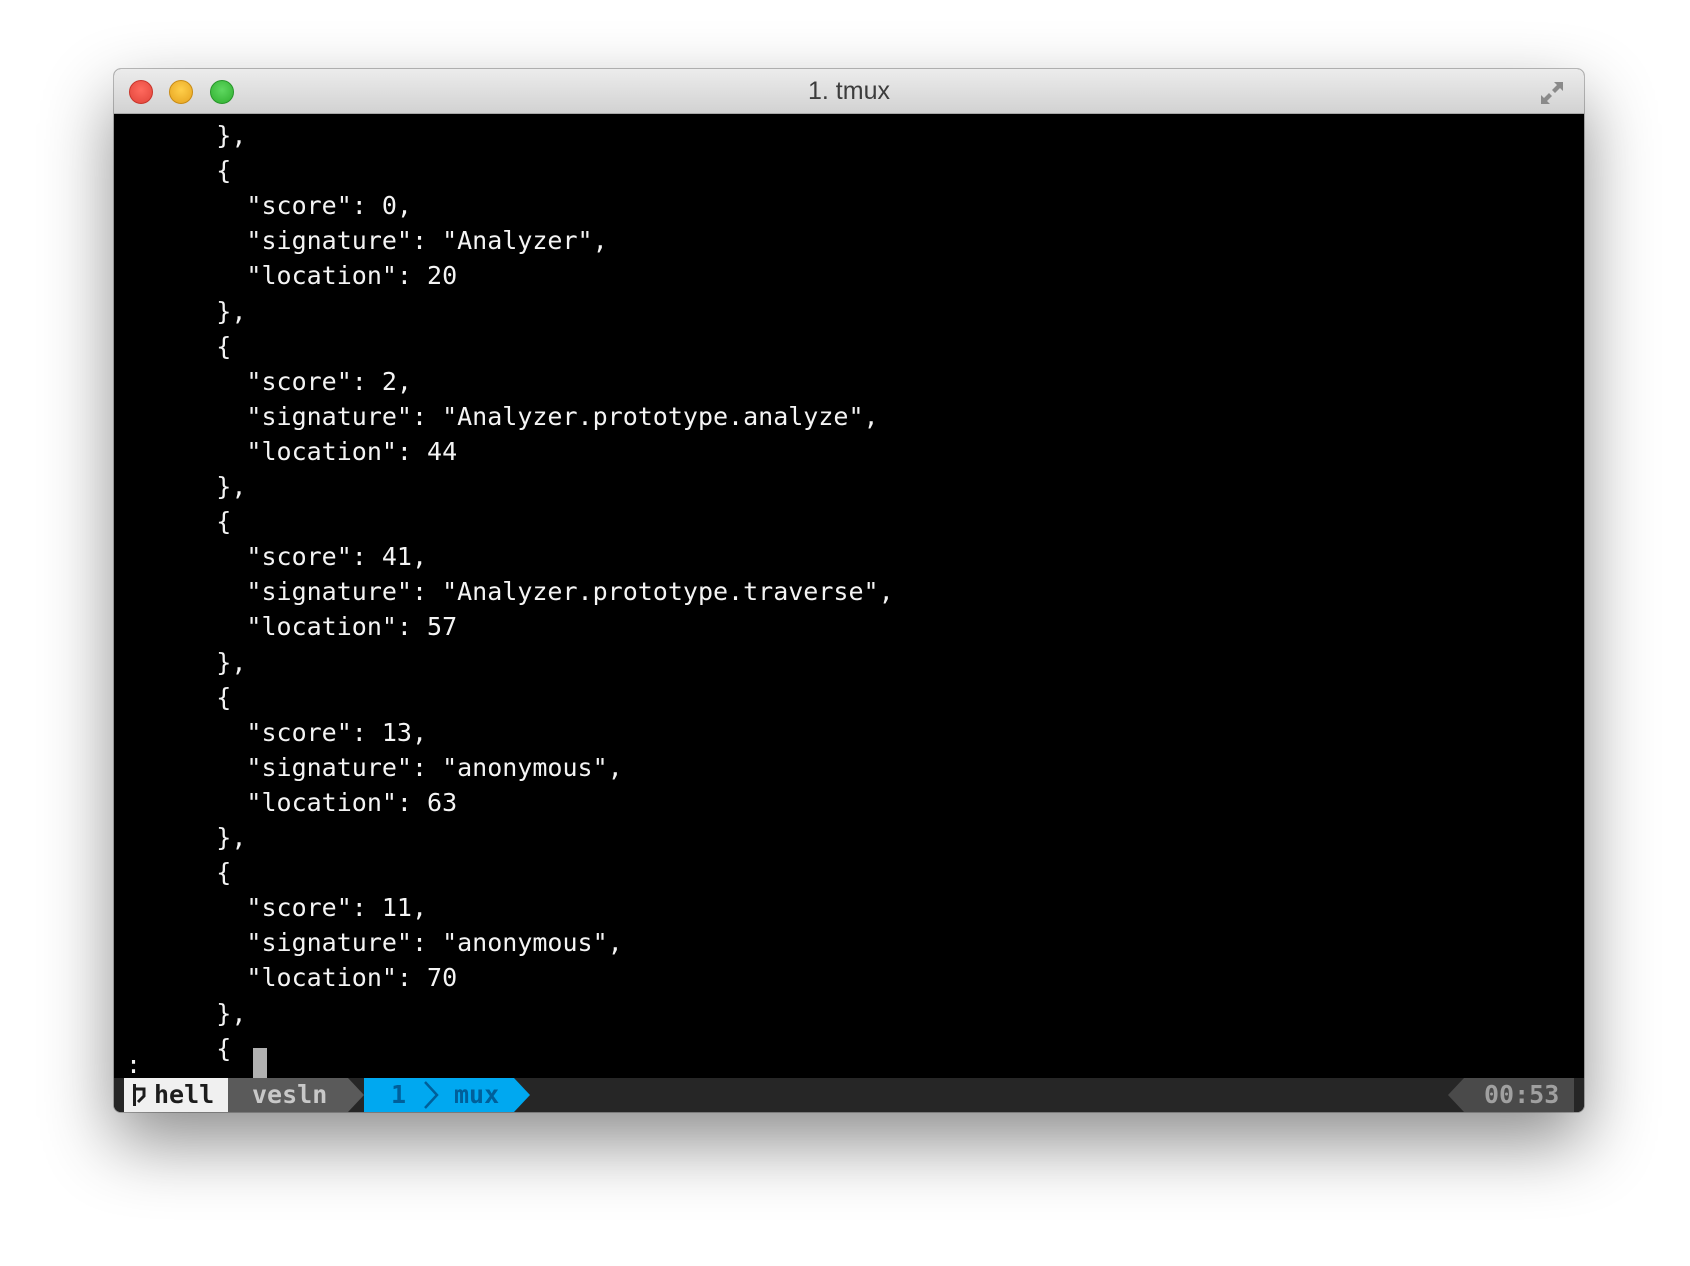 The image size is (1690, 1266). What do you see at coordinates (1456, 1095) in the screenshot?
I see `chevron-left-icon` at bounding box center [1456, 1095].